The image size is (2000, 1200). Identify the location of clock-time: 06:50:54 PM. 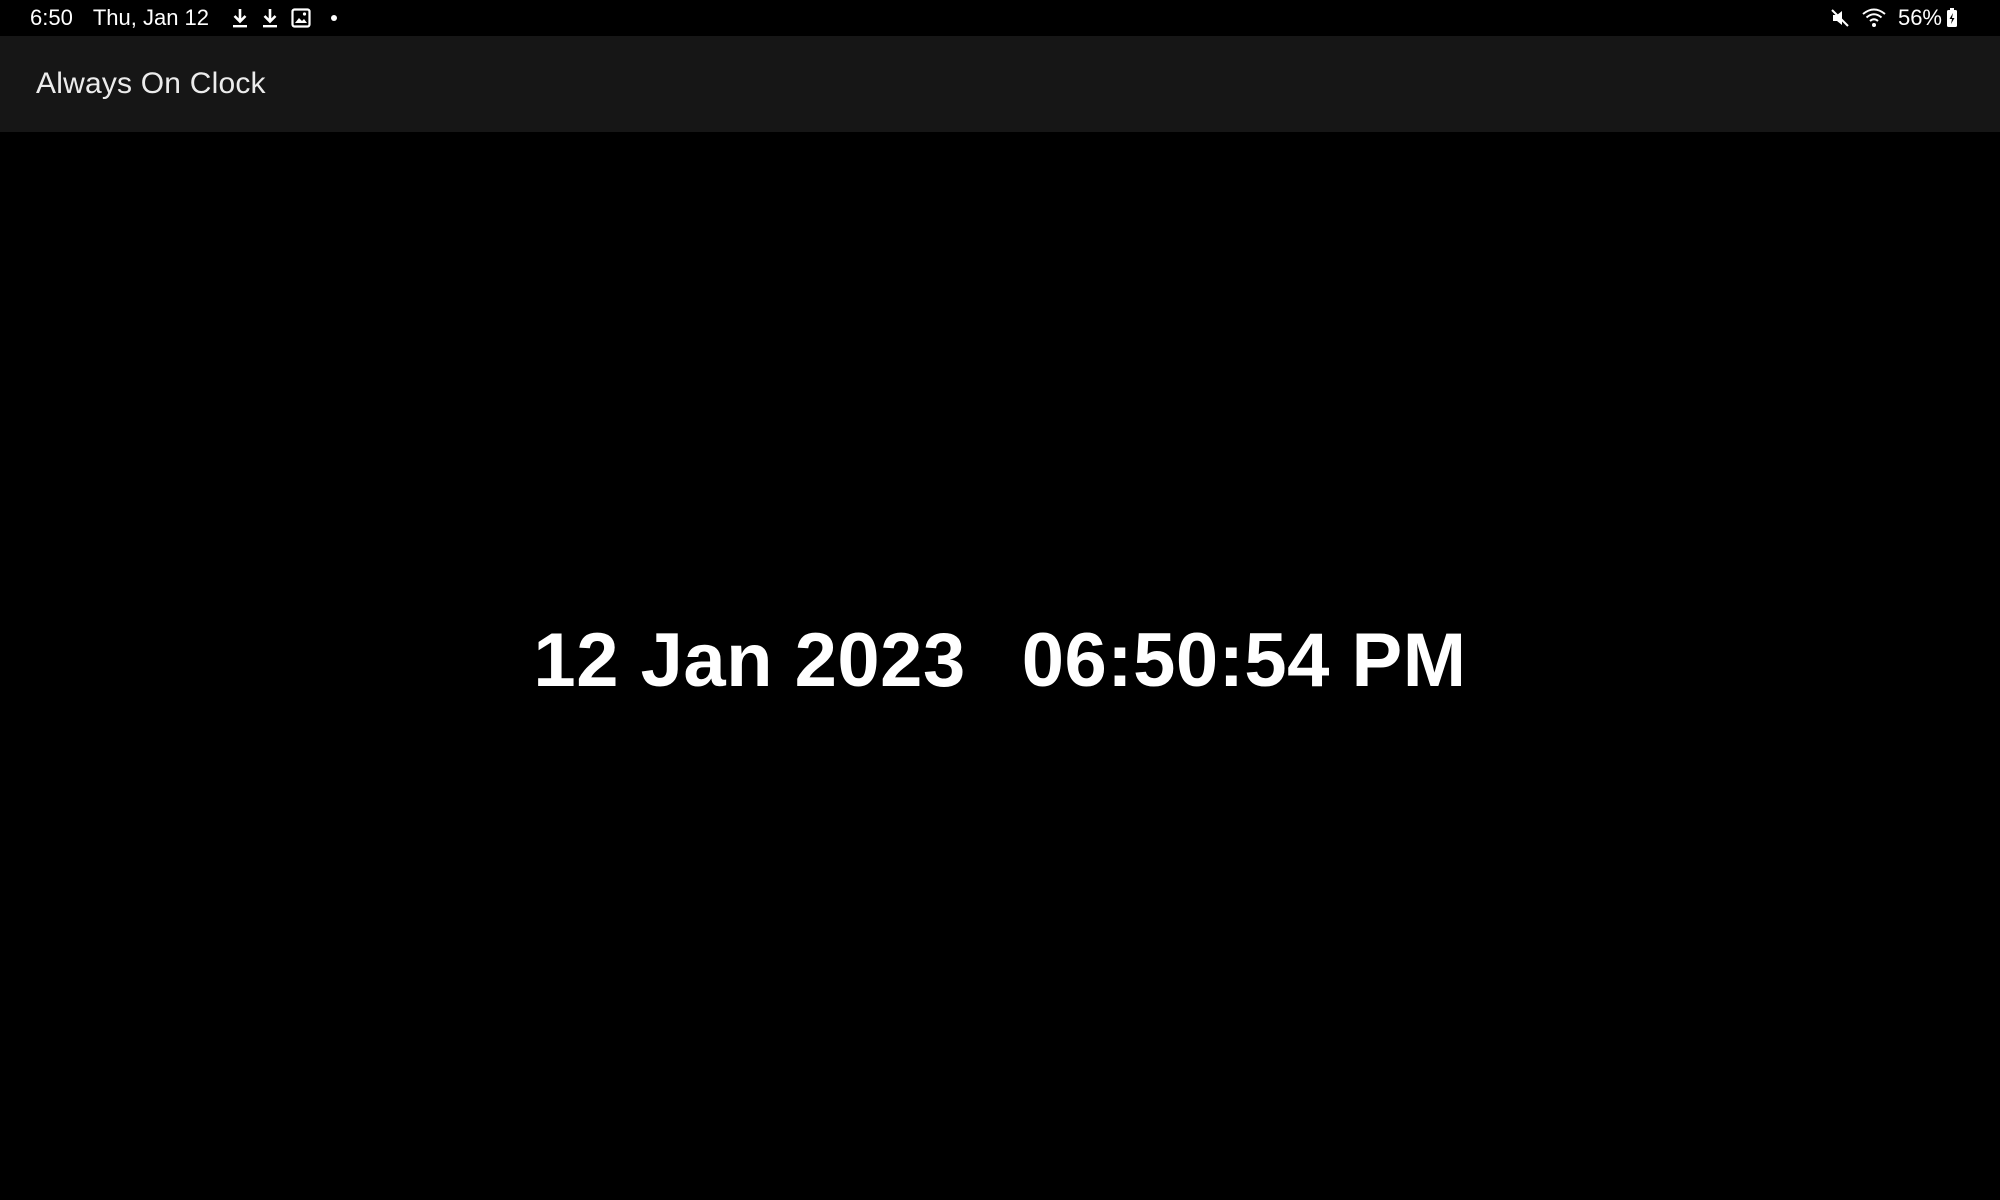
(1244, 660).